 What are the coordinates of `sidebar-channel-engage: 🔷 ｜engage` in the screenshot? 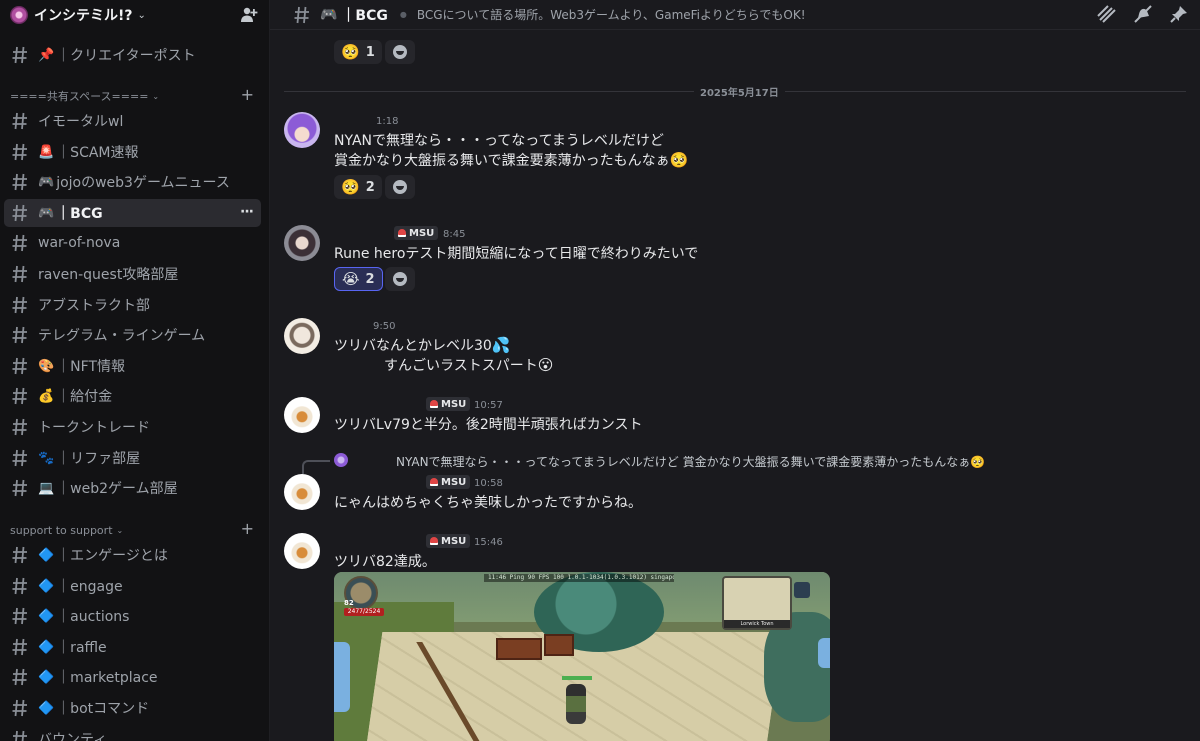 It's located at (132, 586).